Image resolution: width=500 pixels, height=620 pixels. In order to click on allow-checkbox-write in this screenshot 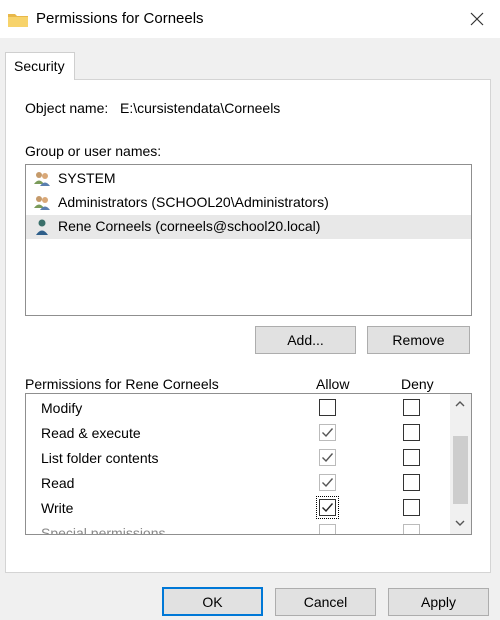, I will do `click(327, 507)`.